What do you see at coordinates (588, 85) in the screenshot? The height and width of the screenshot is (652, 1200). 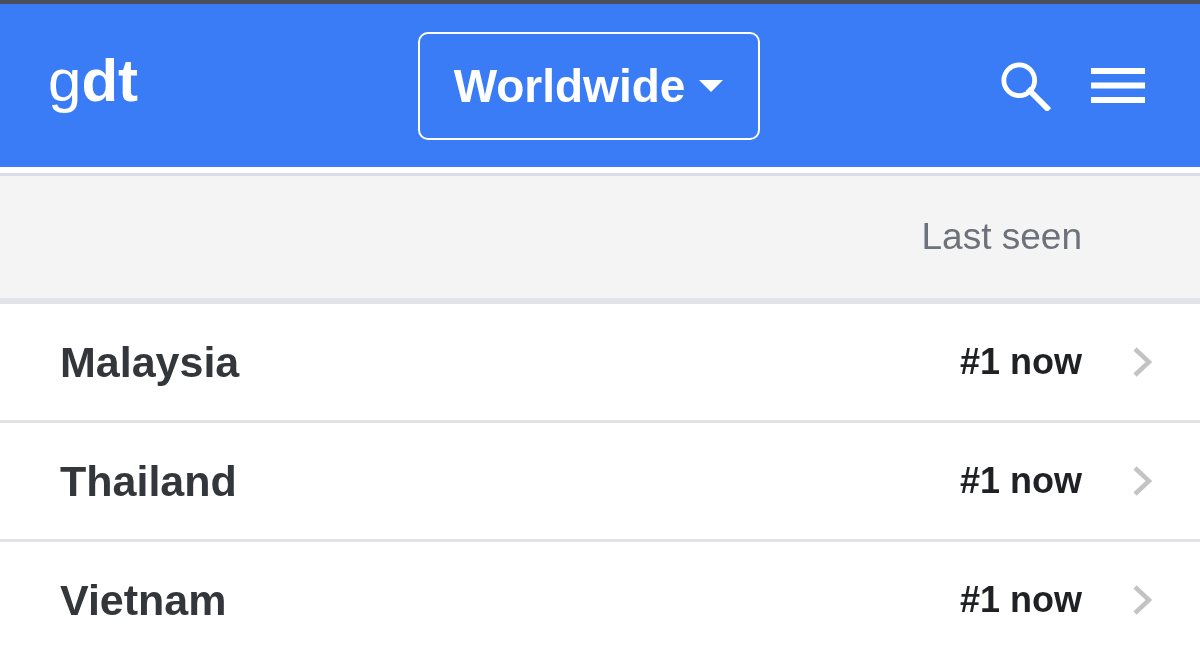 I see `region-dropdown-button: Worldwide` at bounding box center [588, 85].